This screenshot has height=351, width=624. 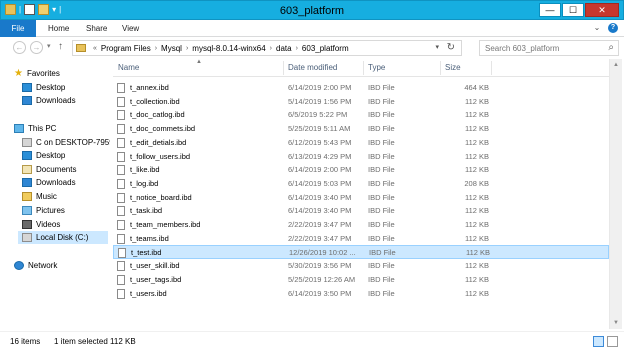 I want to click on nav-music: Music, so click(x=39, y=196).